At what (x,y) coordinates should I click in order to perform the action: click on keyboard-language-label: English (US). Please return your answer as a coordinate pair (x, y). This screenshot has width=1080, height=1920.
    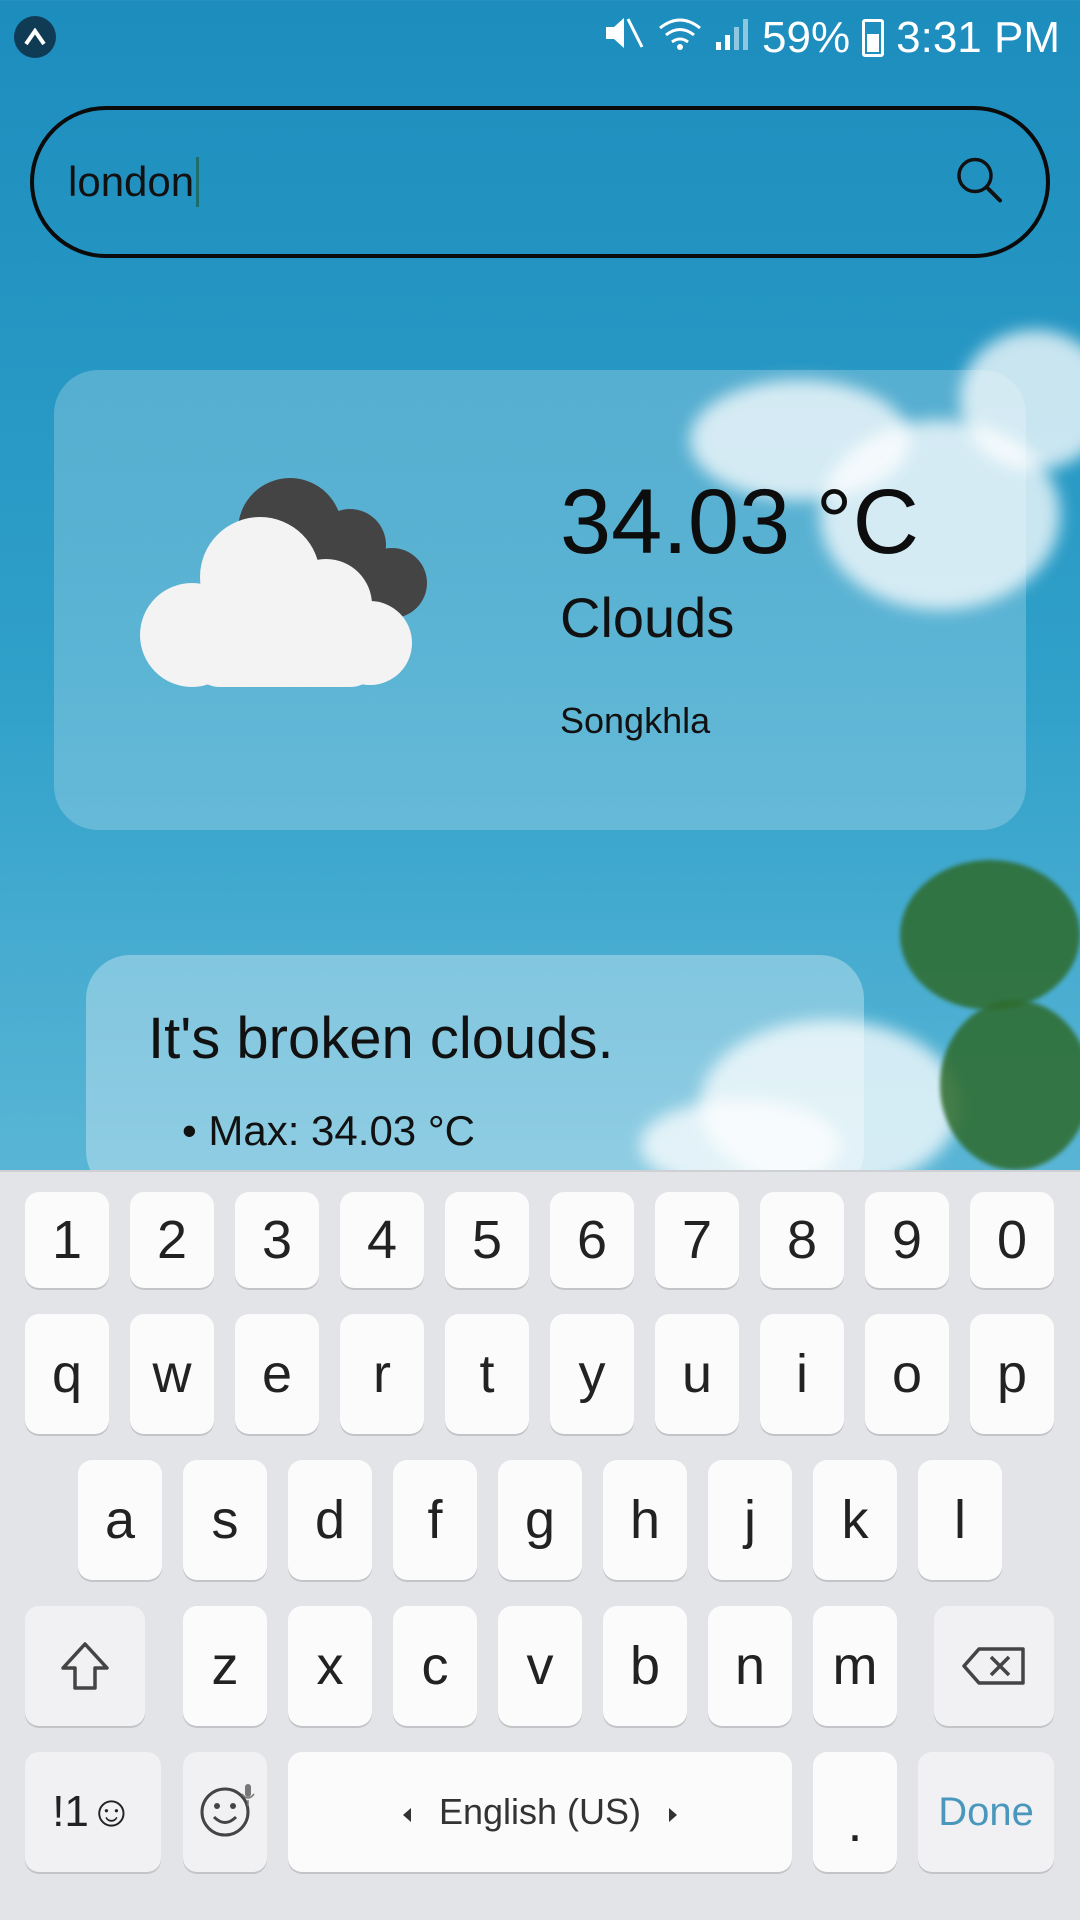
    Looking at the image, I should click on (540, 1811).